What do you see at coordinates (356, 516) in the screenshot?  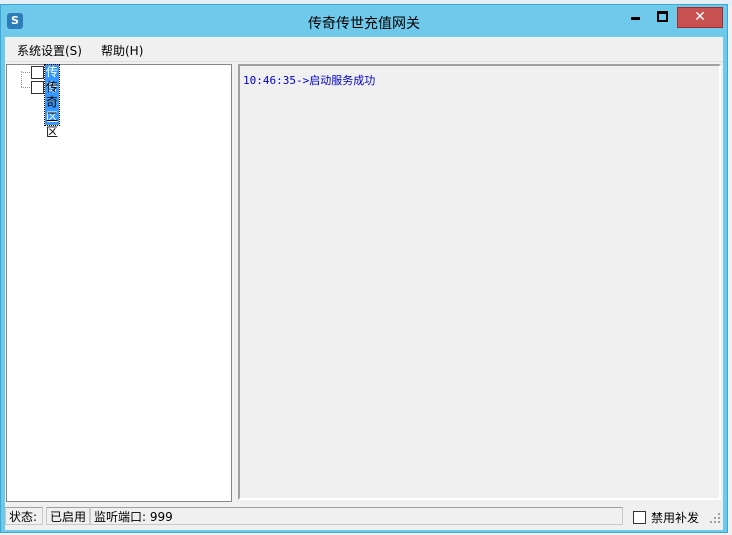 I see `listen-port-text: 监听端口: 999` at bounding box center [356, 516].